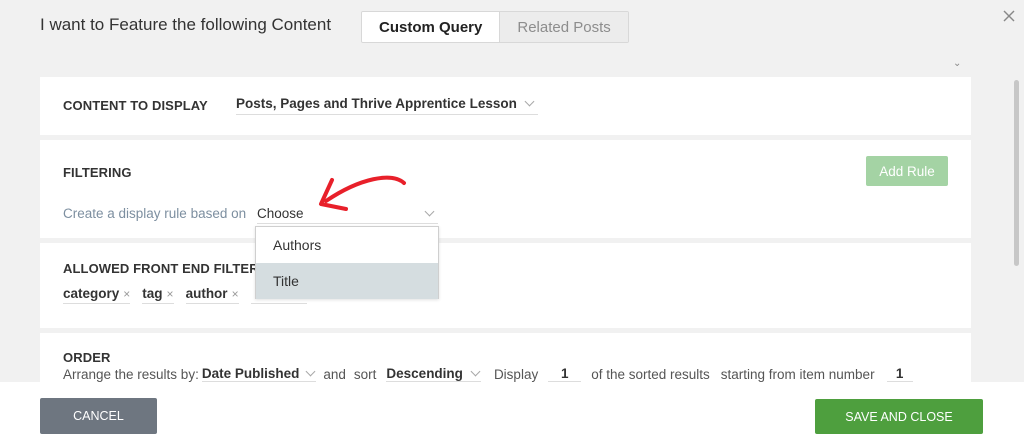  Describe the element at coordinates (155, 213) in the screenshot. I see `rule-hint: Create a display rule based on` at that location.